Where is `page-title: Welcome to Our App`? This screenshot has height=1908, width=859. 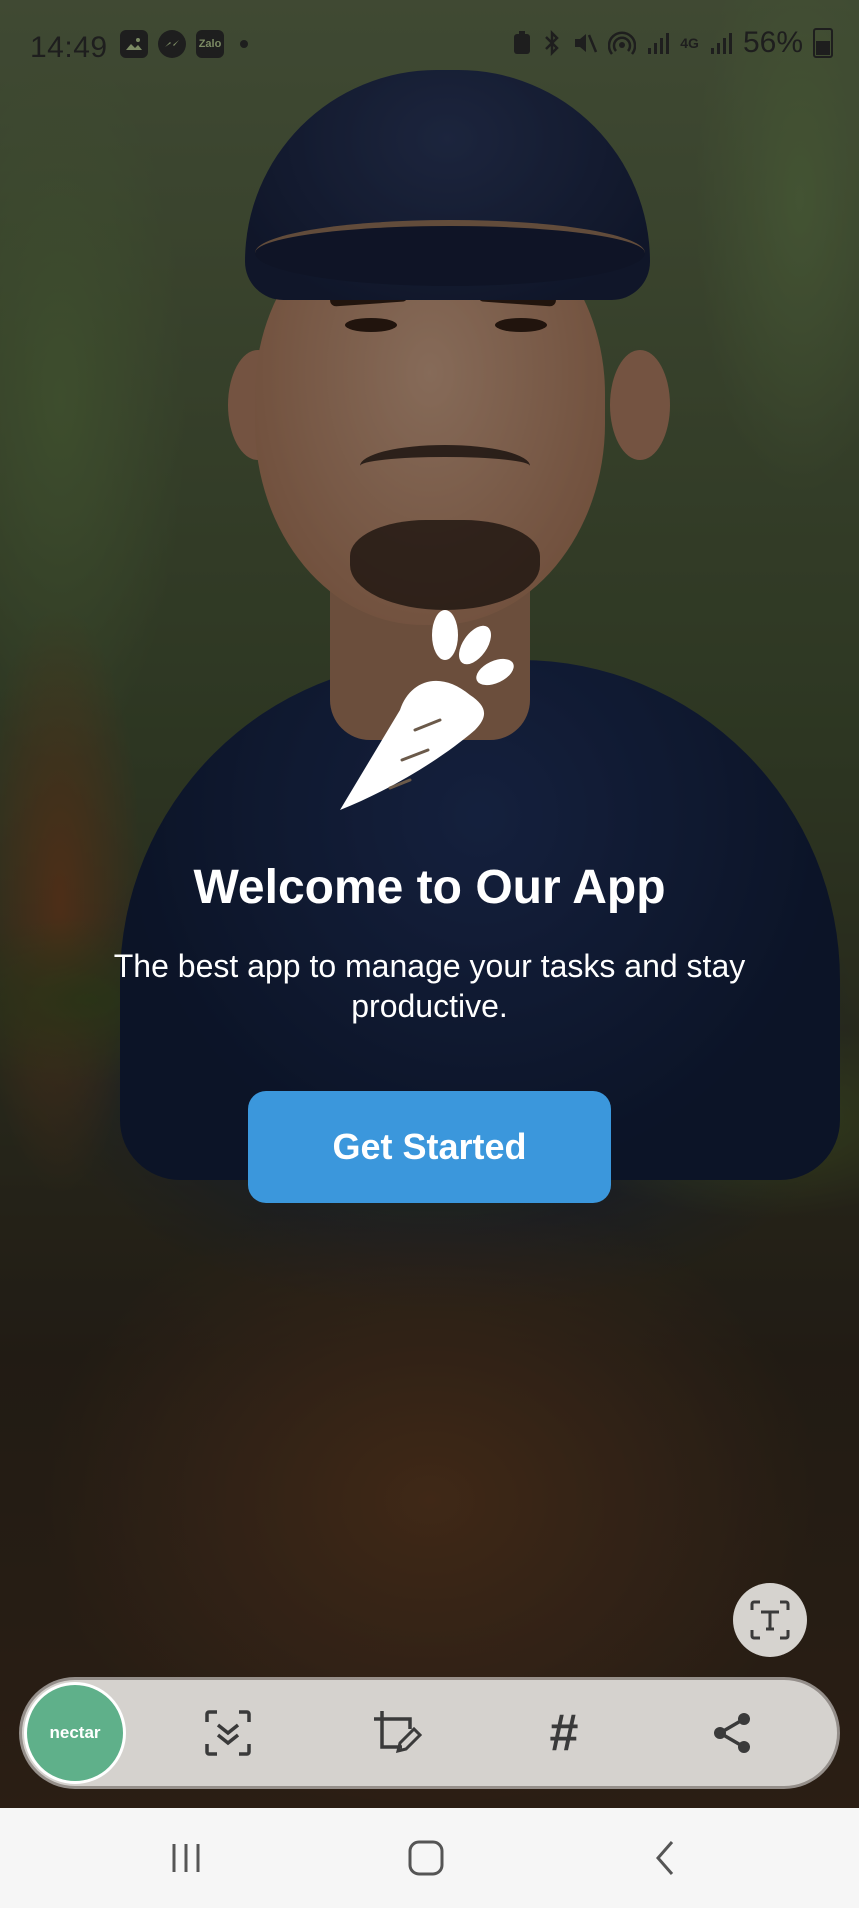
page-title: Welcome to Our App is located at coordinates (429, 887).